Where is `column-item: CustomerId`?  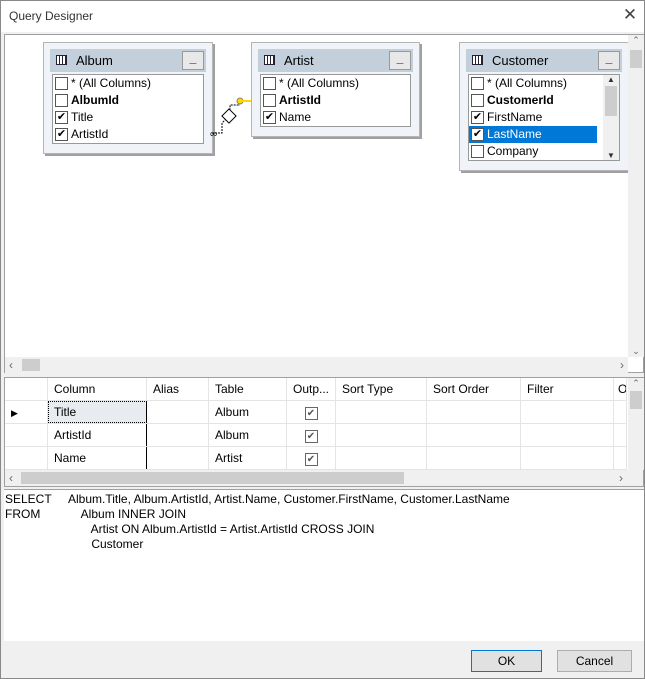
column-item: CustomerId is located at coordinates (533, 100).